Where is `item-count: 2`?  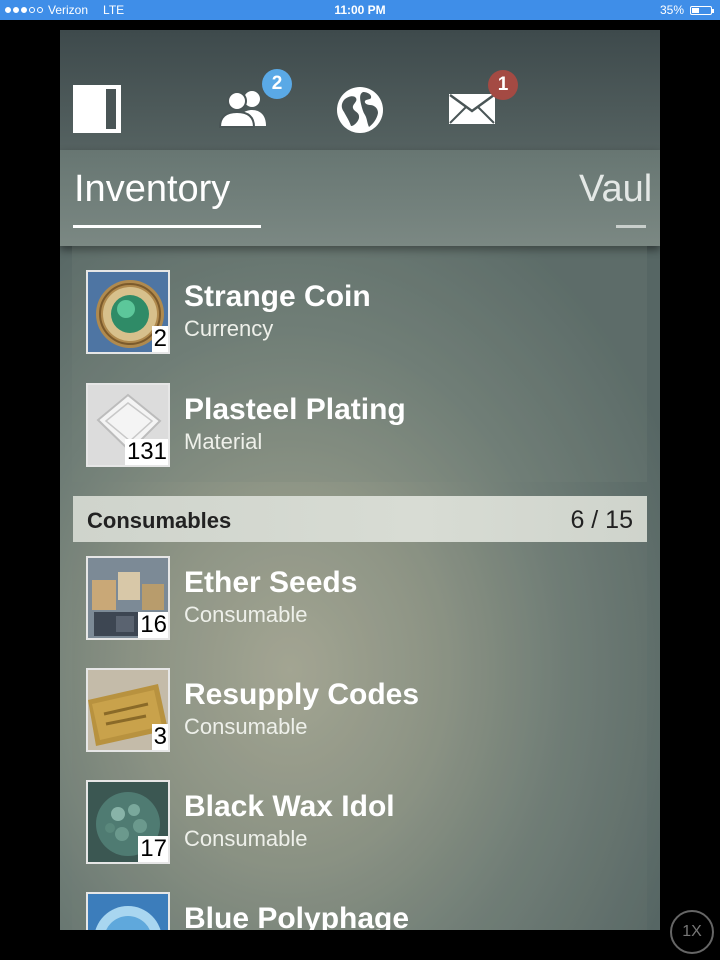 item-count: 2 is located at coordinates (159, 338).